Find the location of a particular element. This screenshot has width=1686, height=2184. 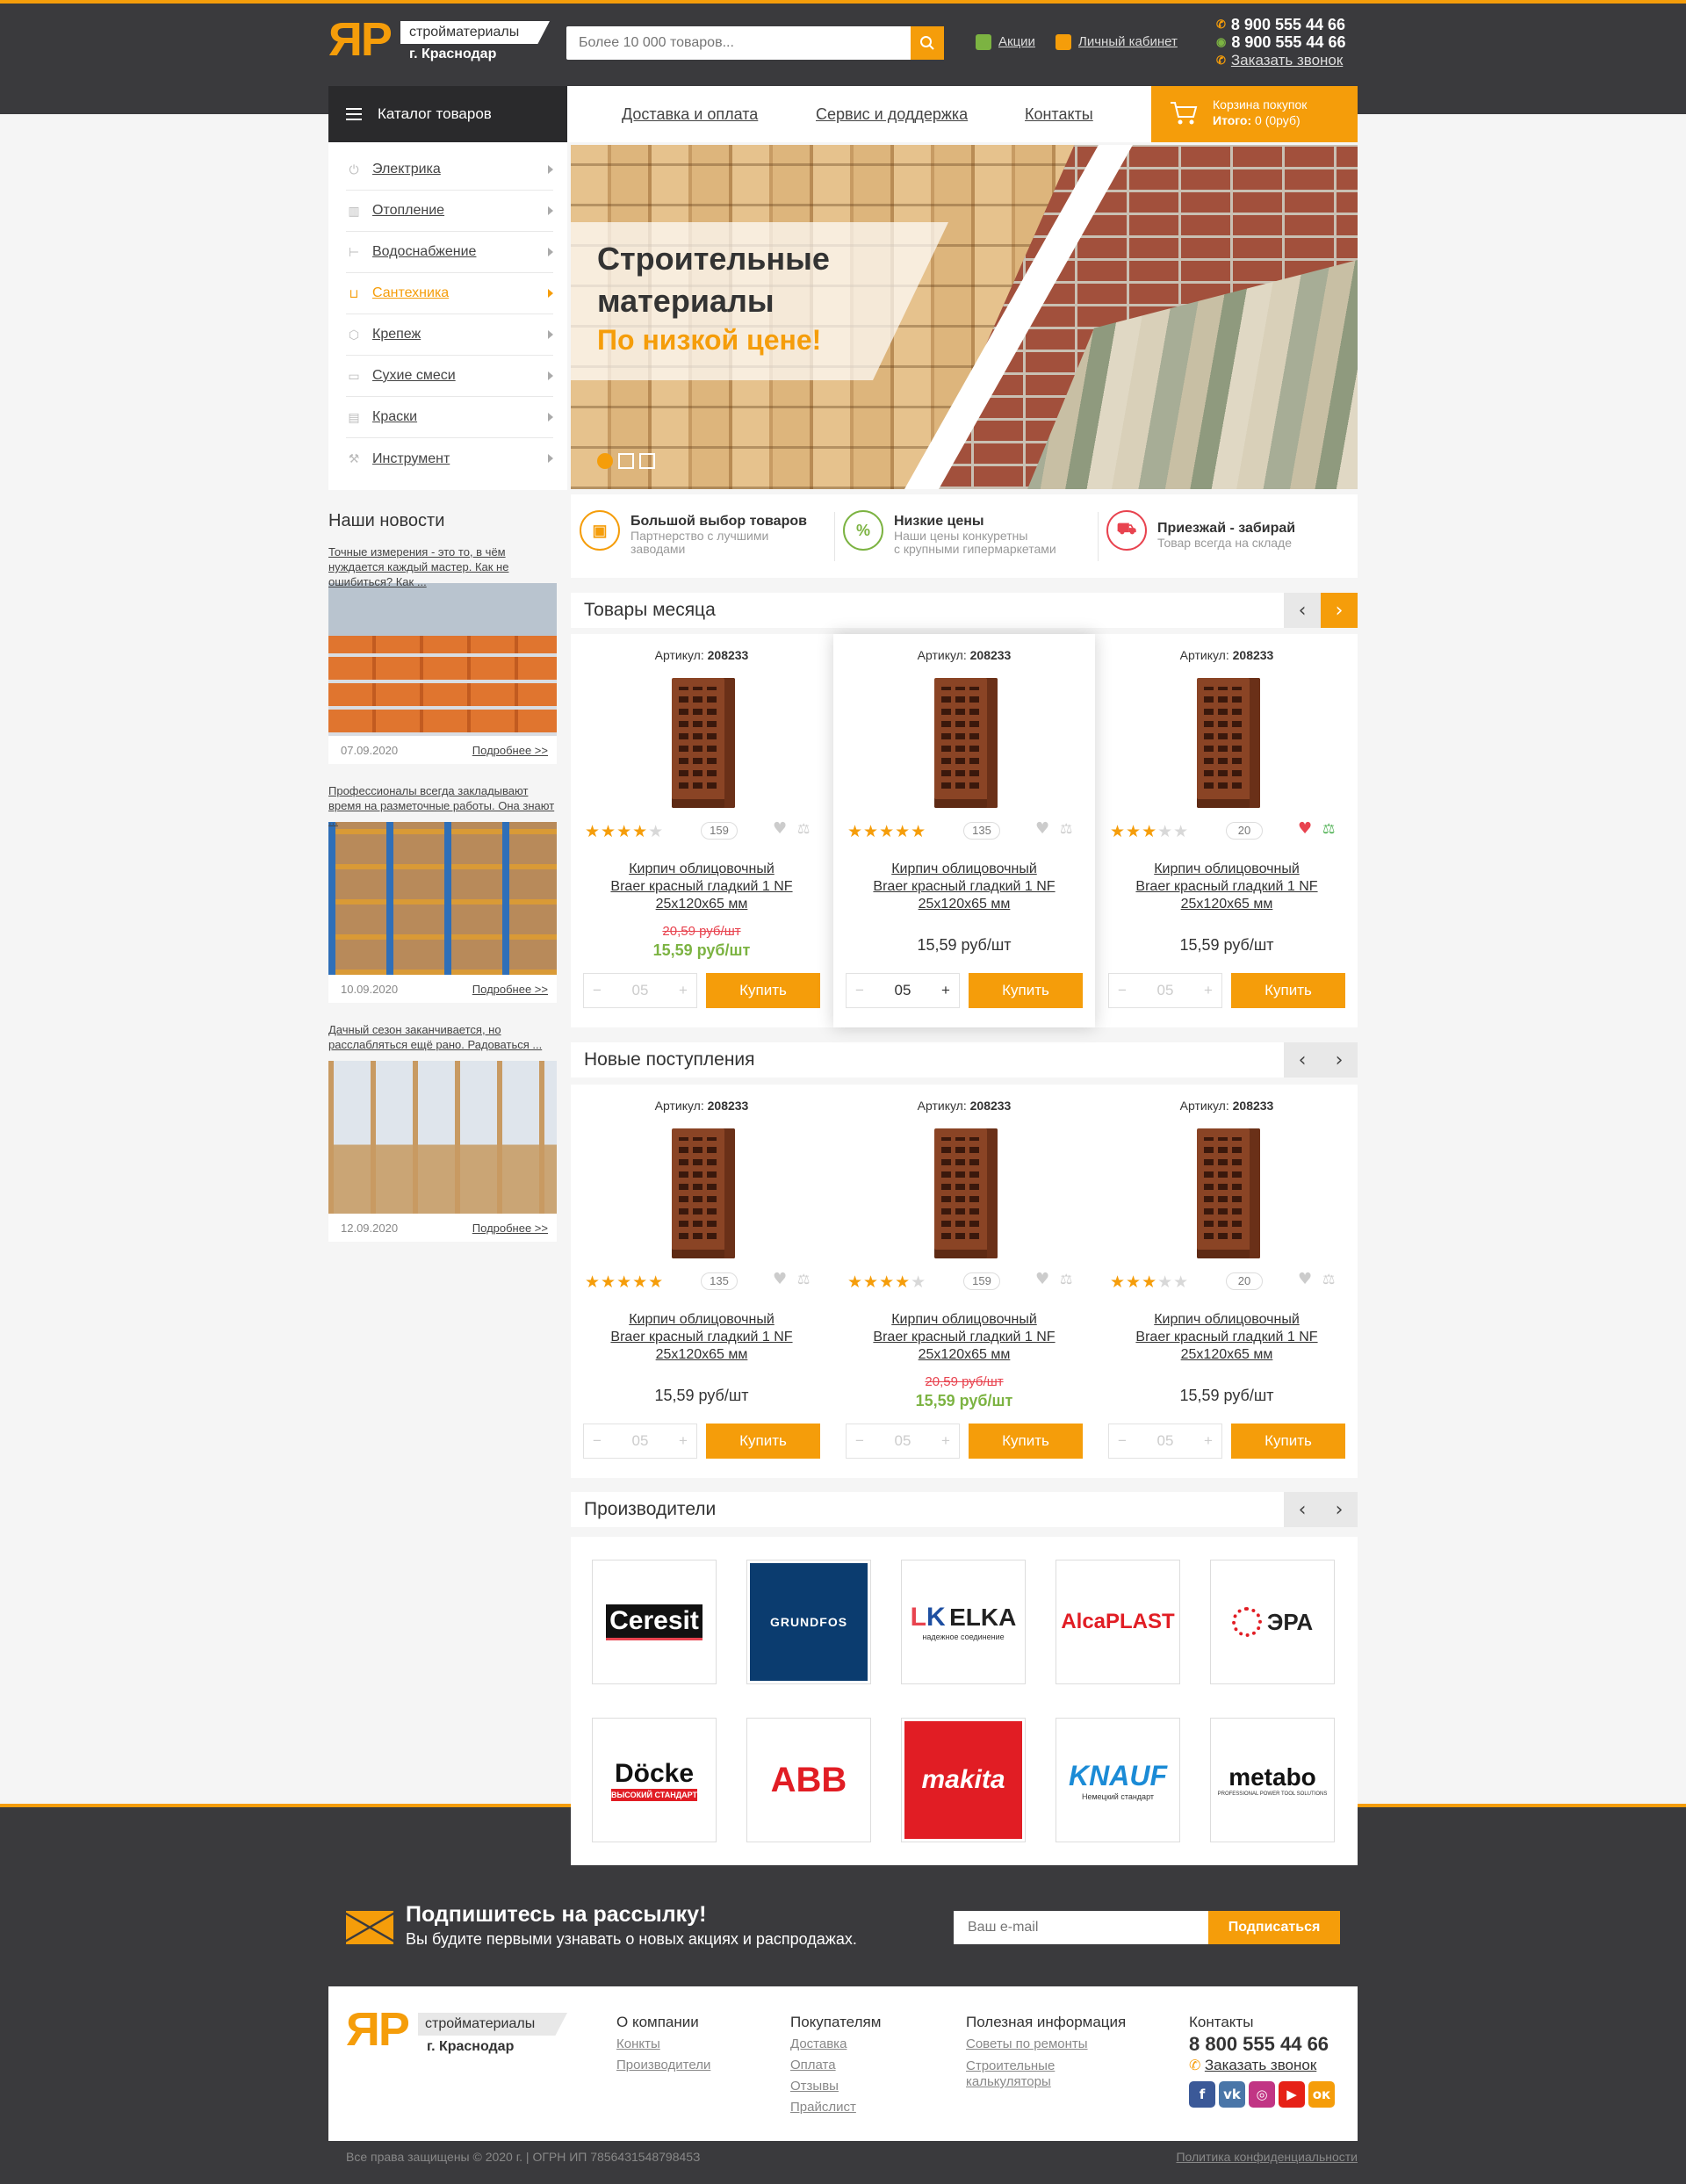

footer-logo: ЯР стройматериалы г. Краснодар is located at coordinates (460, 2033).